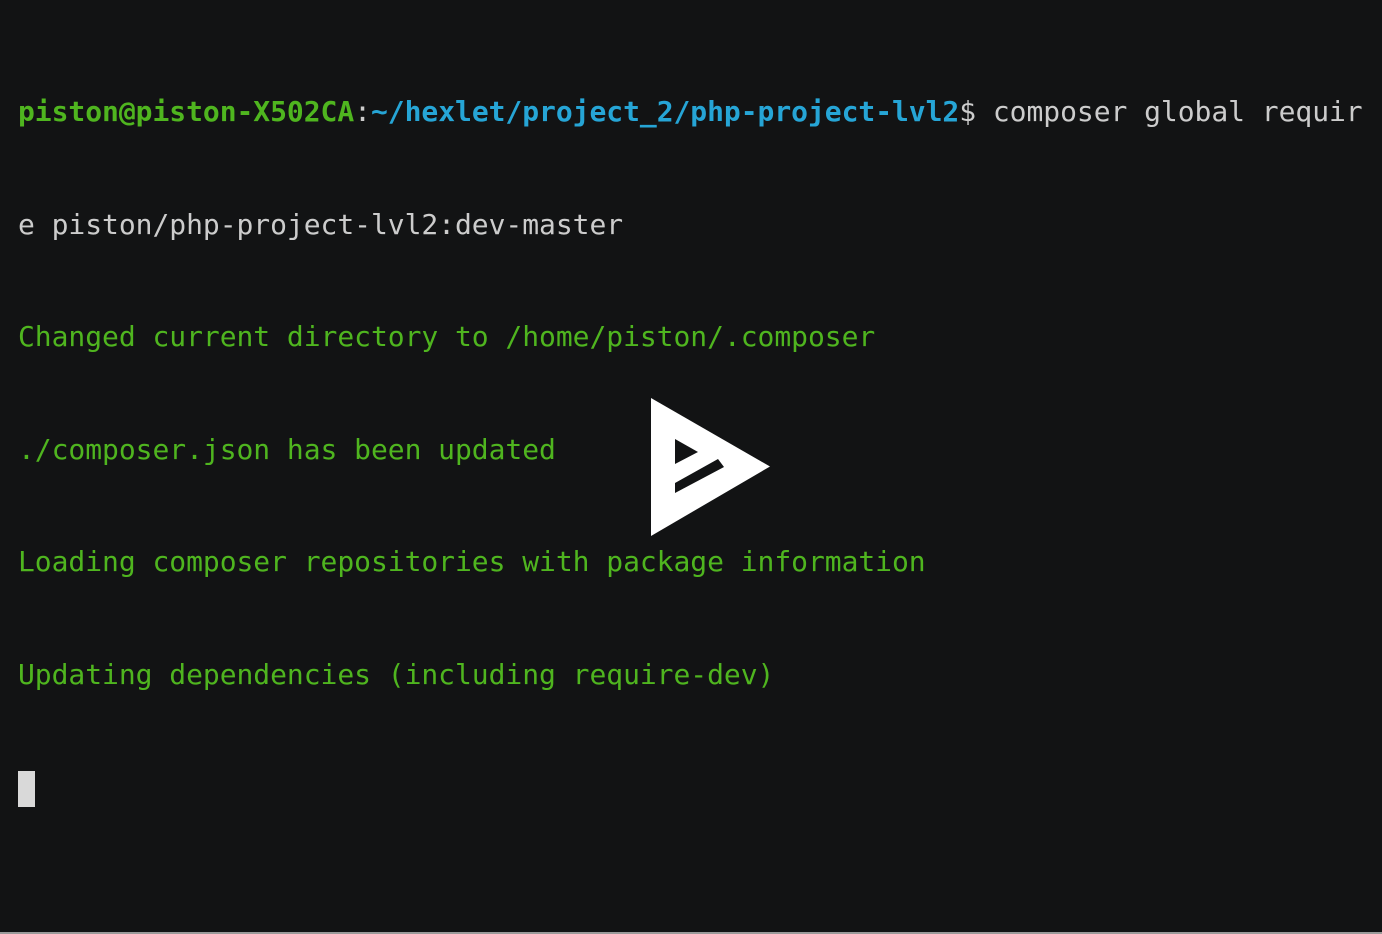 This screenshot has width=1382, height=934. I want to click on prompt-symbol: $, so click(968, 111).